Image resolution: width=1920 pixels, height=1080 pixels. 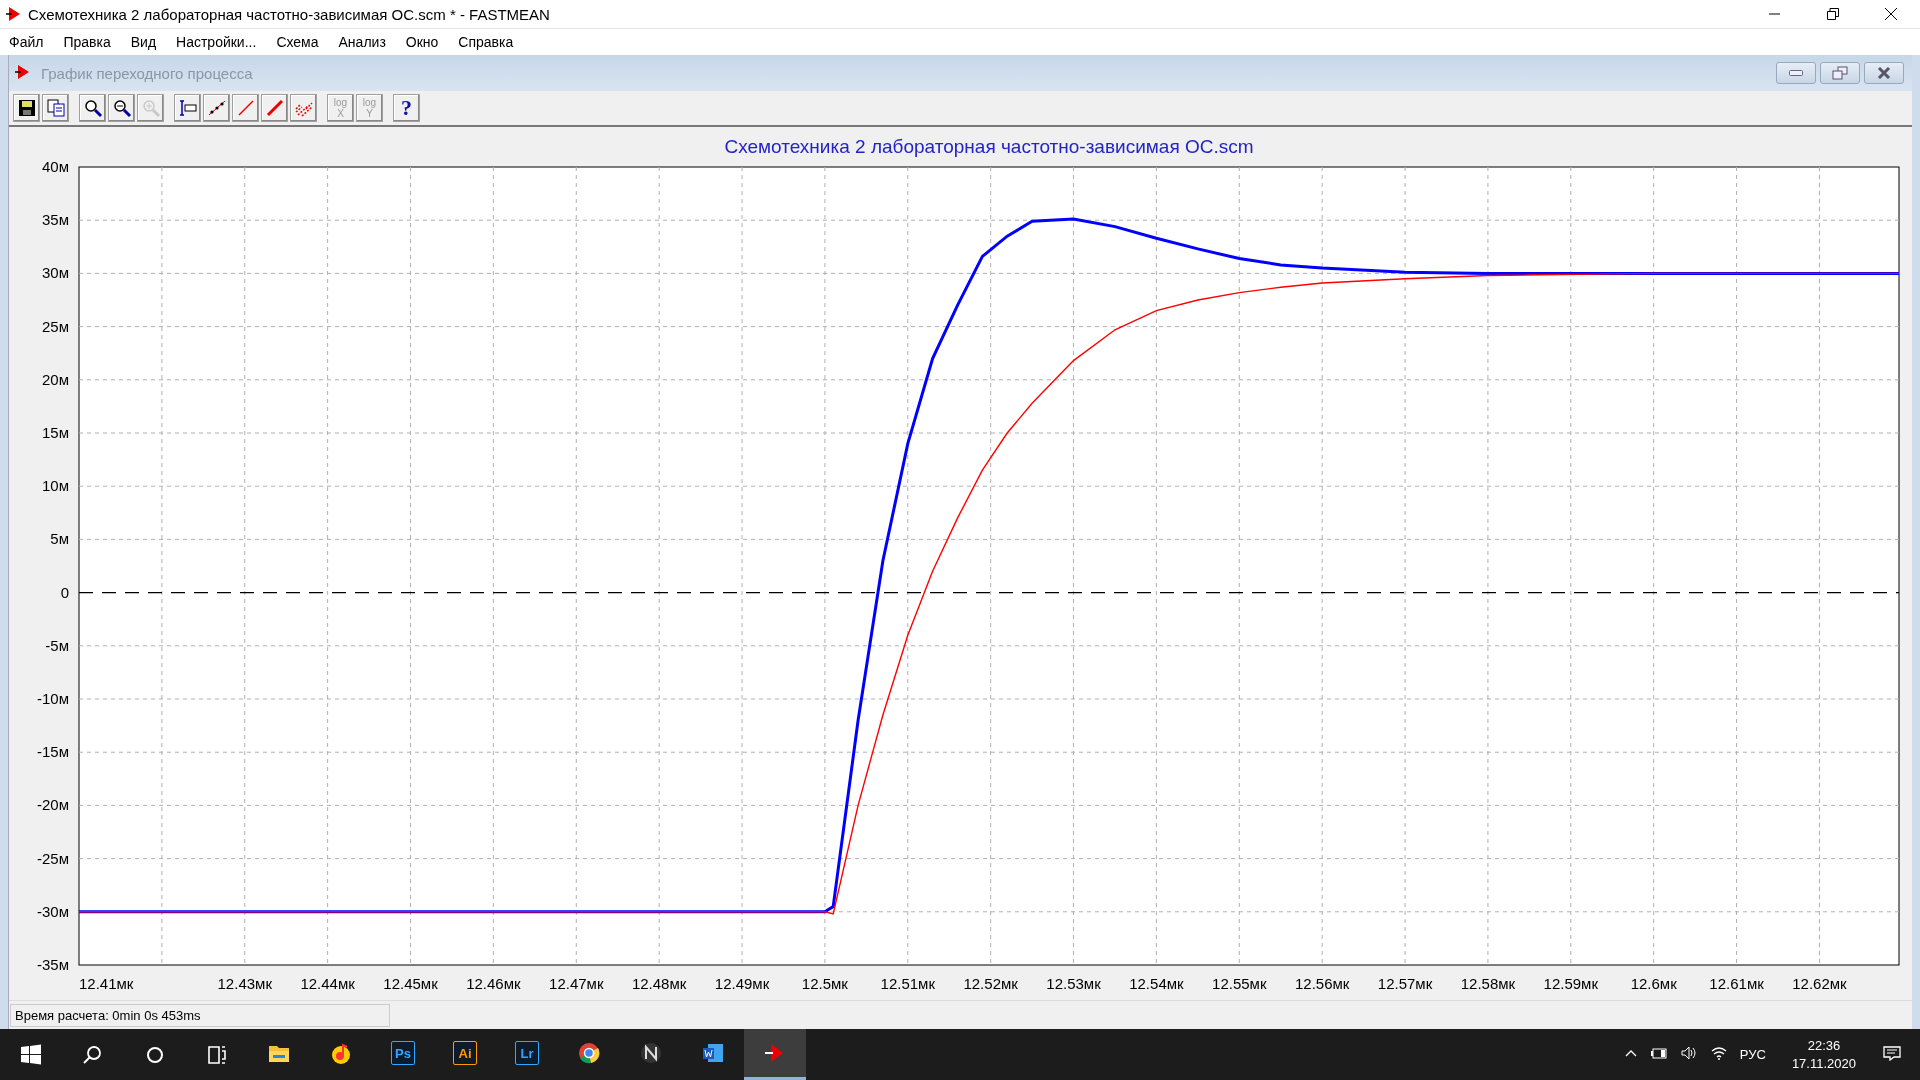 I want to click on menu-item: Анализ, so click(x=362, y=42).